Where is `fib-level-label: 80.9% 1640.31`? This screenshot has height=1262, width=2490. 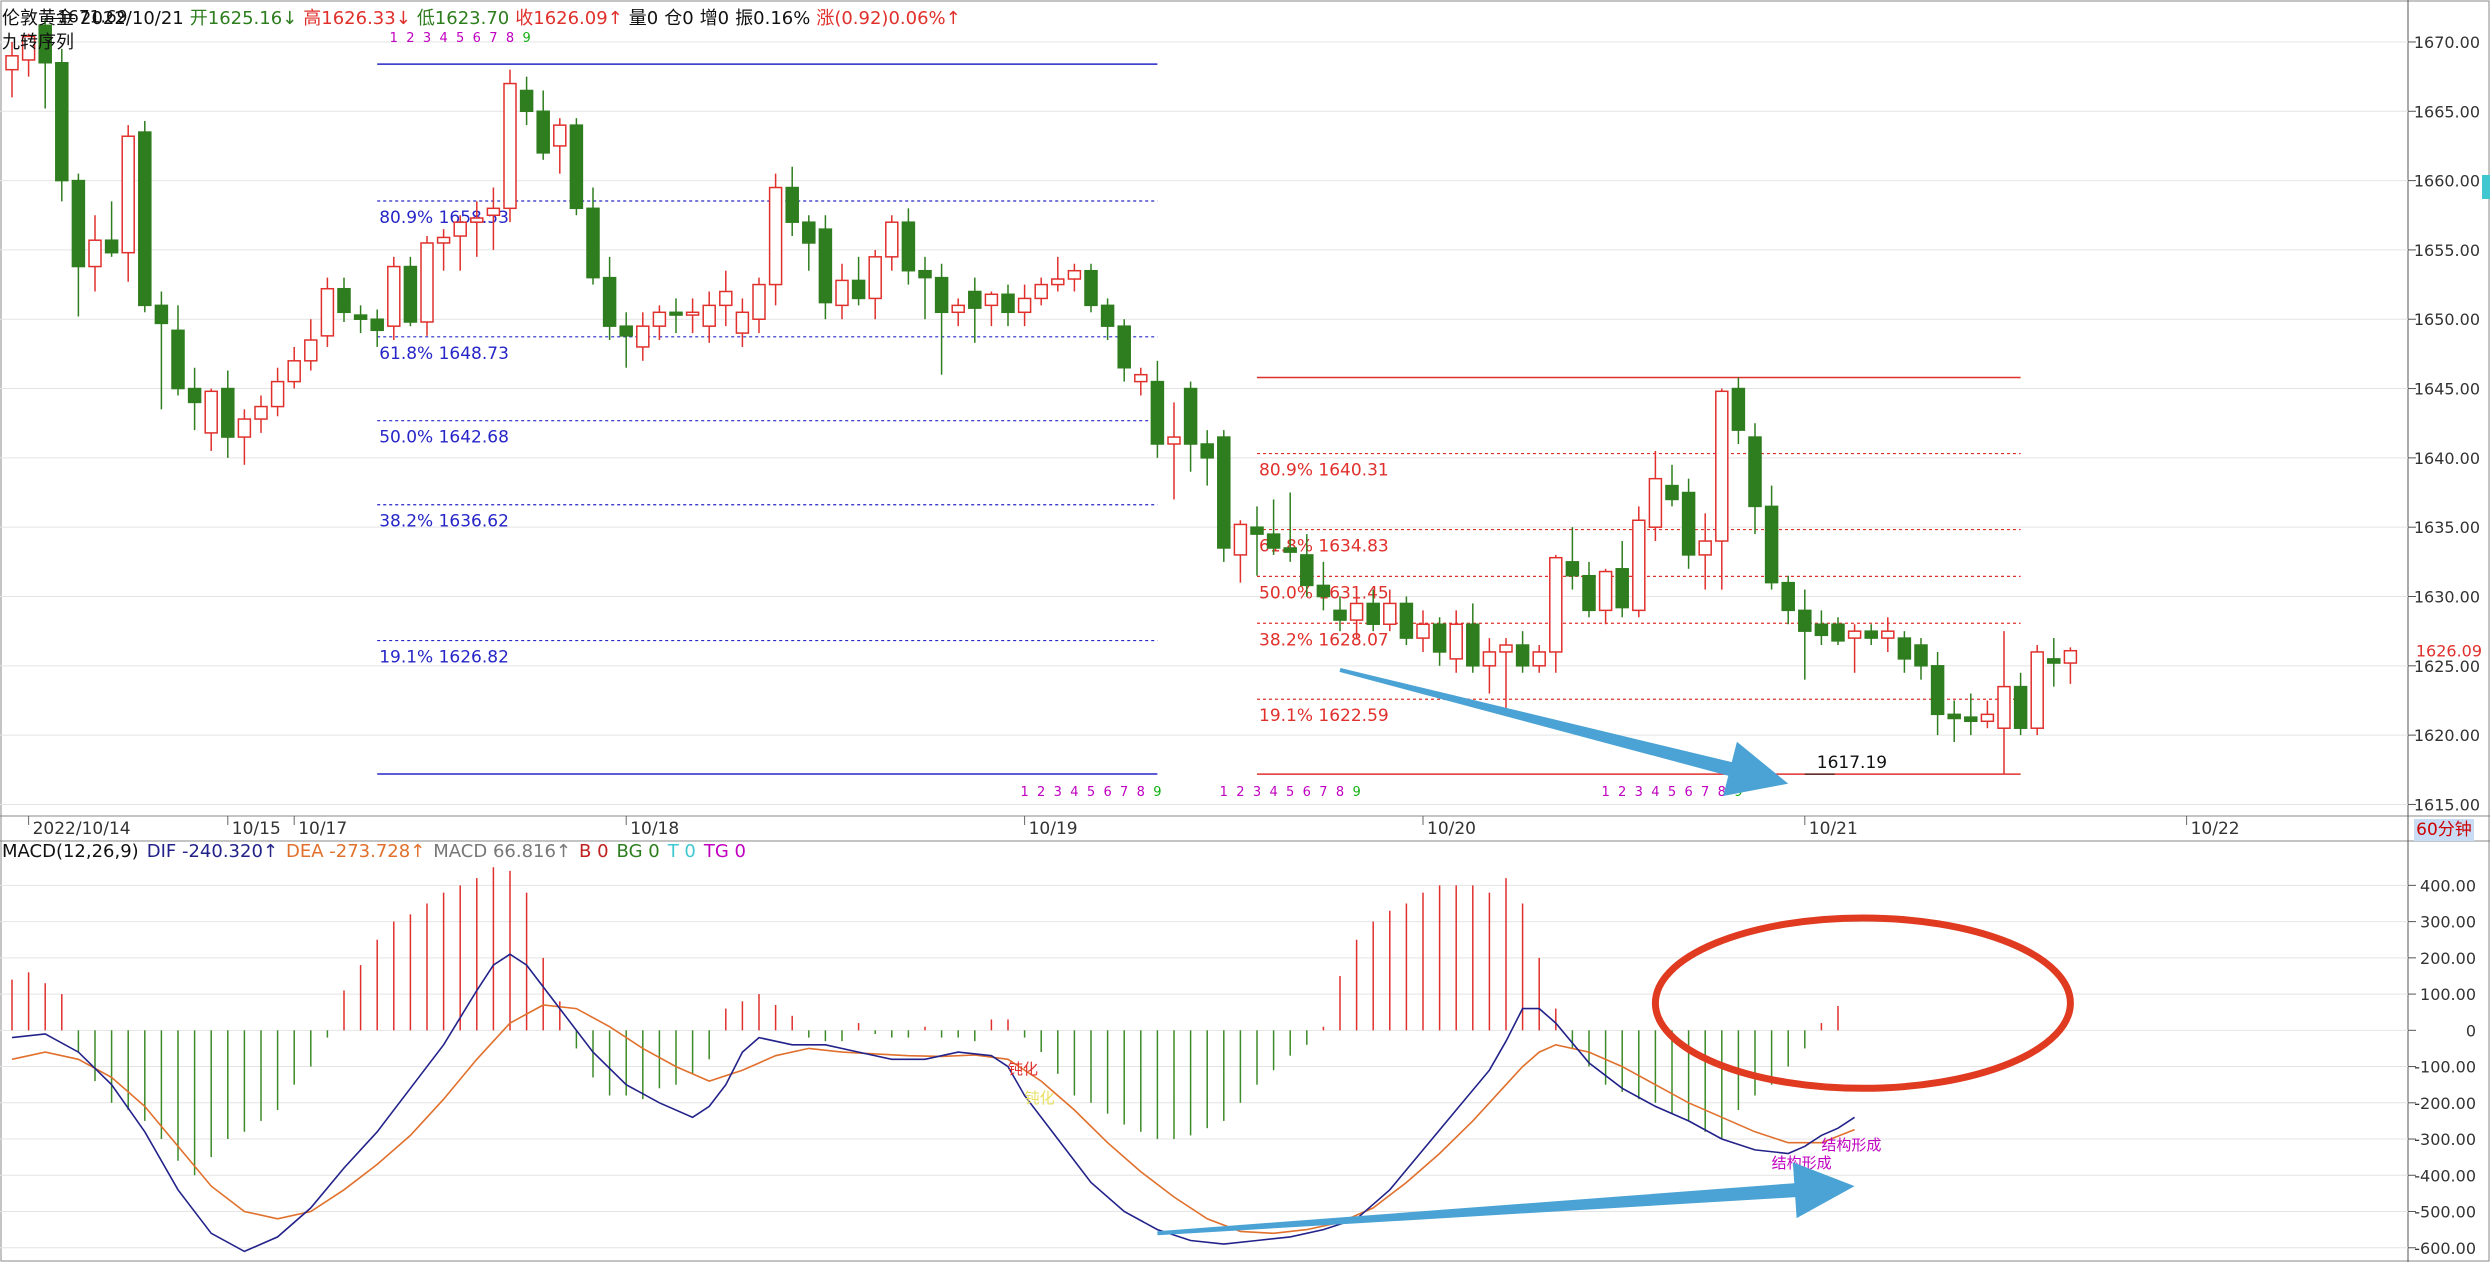
fib-level-label: 80.9% 1640.31 is located at coordinates (1324, 471).